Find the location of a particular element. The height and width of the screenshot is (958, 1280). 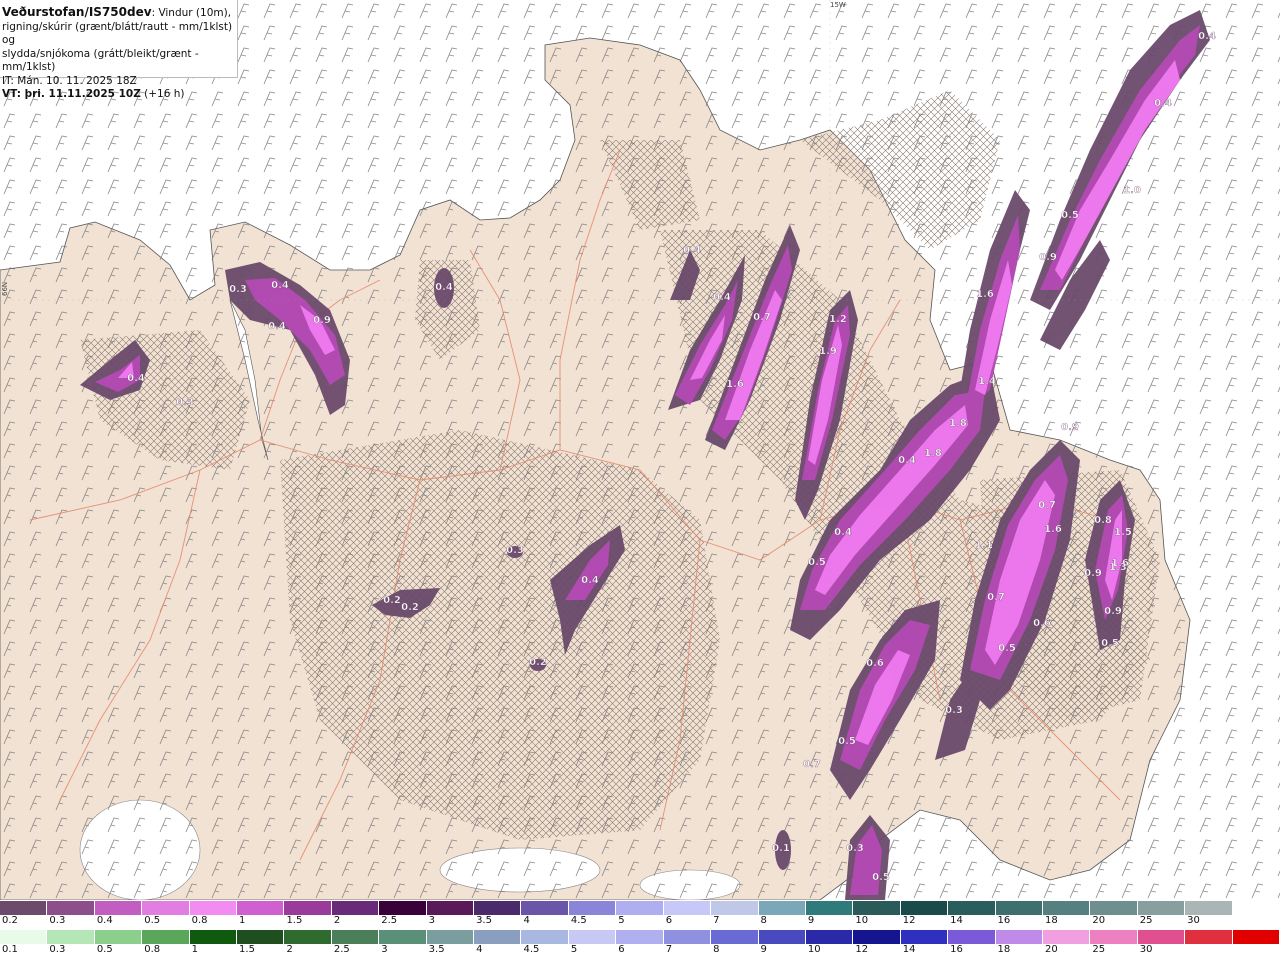

forecast-hour: (+16 h) is located at coordinates (162, 94).